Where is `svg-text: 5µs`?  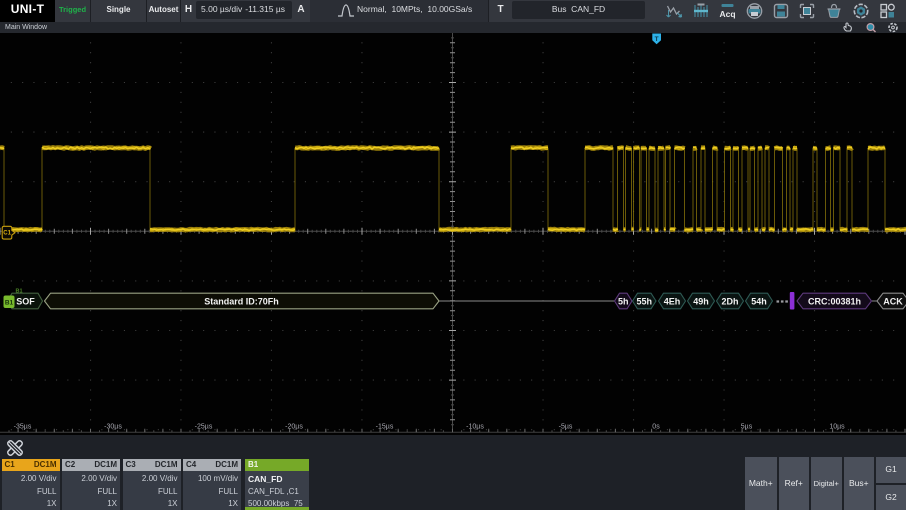 svg-text: 5µs is located at coordinates (747, 426).